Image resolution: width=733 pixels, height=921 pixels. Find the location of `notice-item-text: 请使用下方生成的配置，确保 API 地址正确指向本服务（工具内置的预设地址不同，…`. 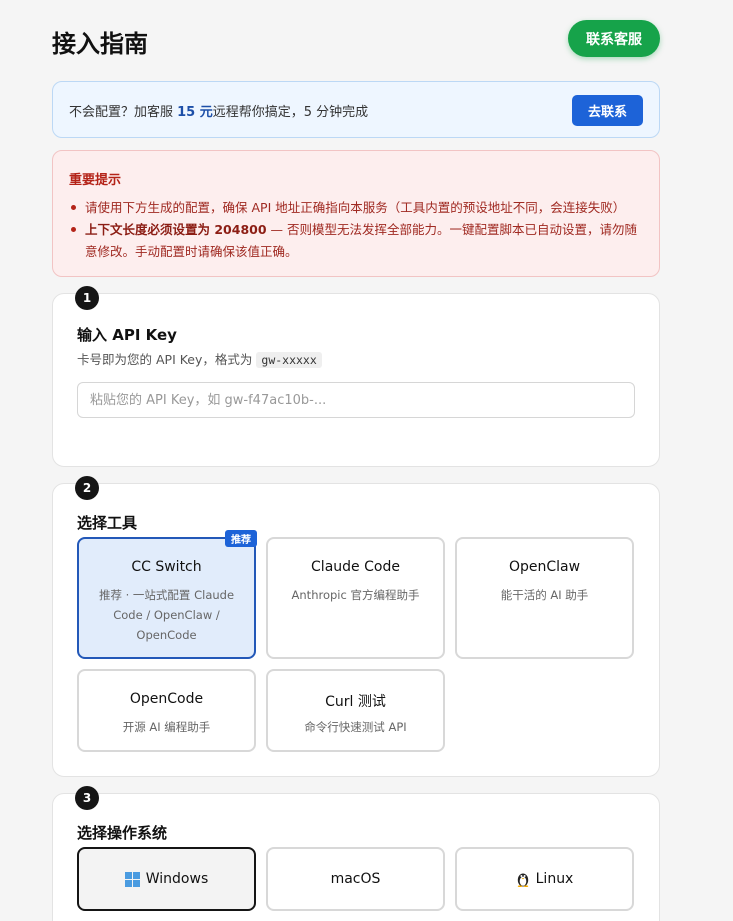

notice-item-text: 请使用下方生成的配置，确保 API 地址正确指向本服务（工具内置的预设地址不同，… is located at coordinates (355, 207).